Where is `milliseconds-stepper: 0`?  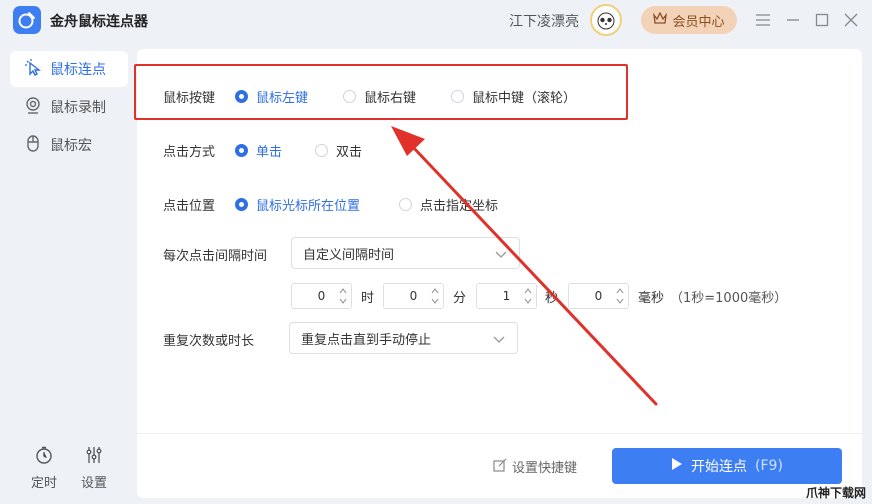 milliseconds-stepper: 0 is located at coordinates (598, 296).